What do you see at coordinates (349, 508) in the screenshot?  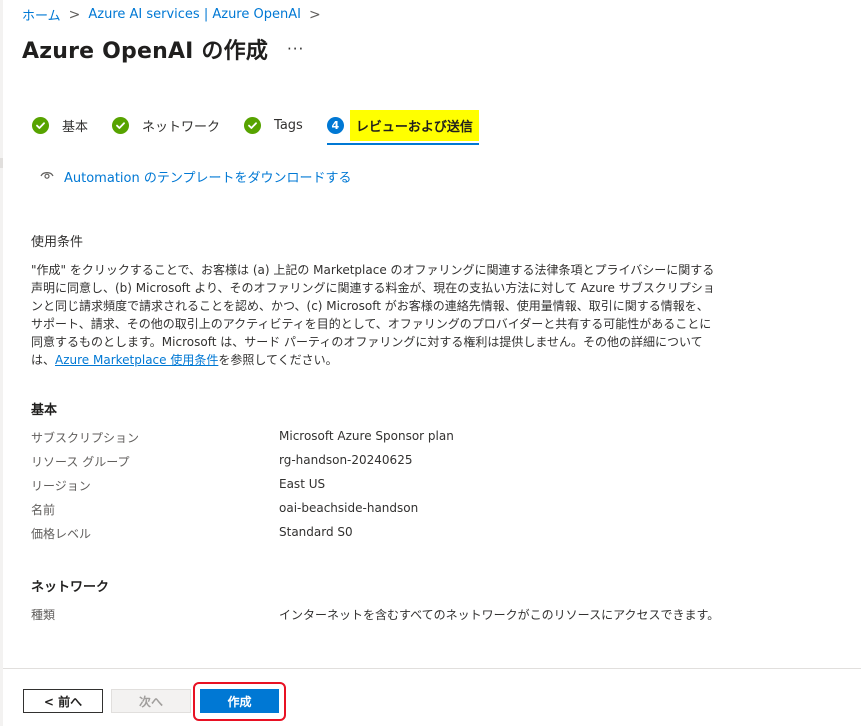 I see `row-value: oai-beachside-handson` at bounding box center [349, 508].